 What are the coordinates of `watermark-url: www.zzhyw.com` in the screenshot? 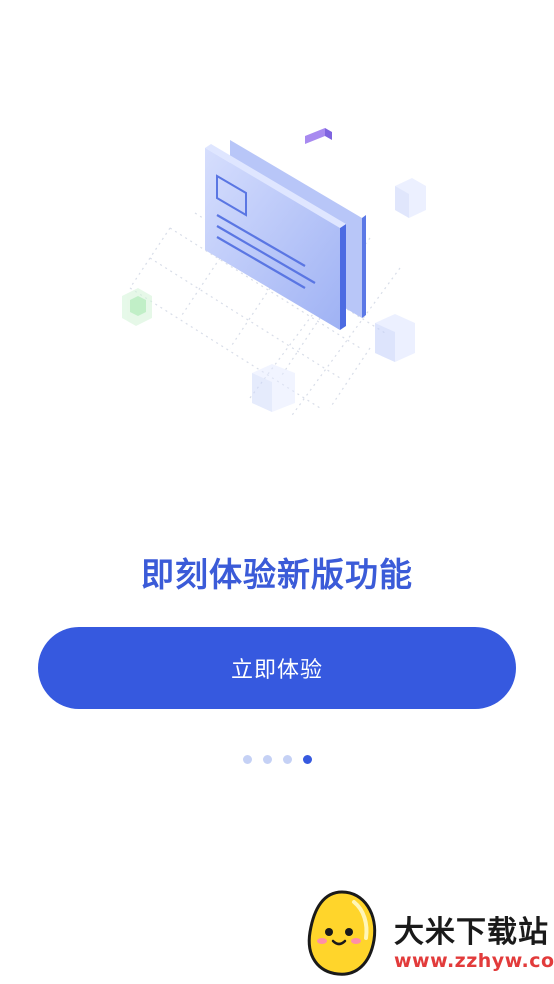 It's located at (474, 961).